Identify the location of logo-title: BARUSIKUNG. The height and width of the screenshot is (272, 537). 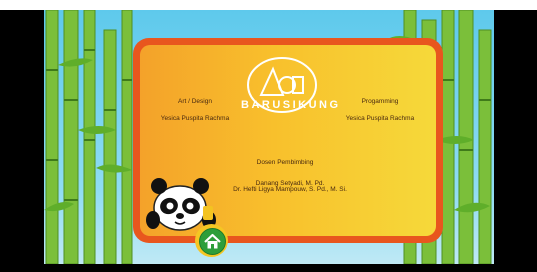
(291, 105).